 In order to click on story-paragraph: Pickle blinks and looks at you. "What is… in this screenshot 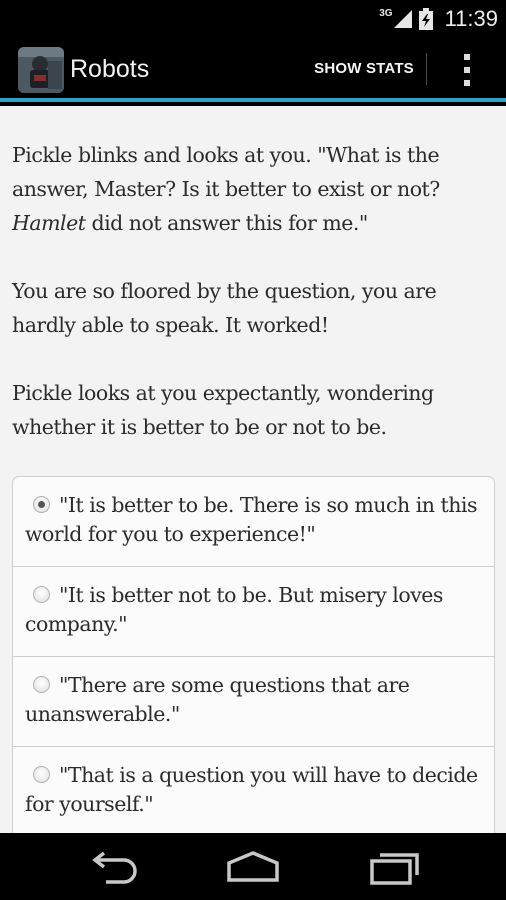, I will do `click(252, 189)`.